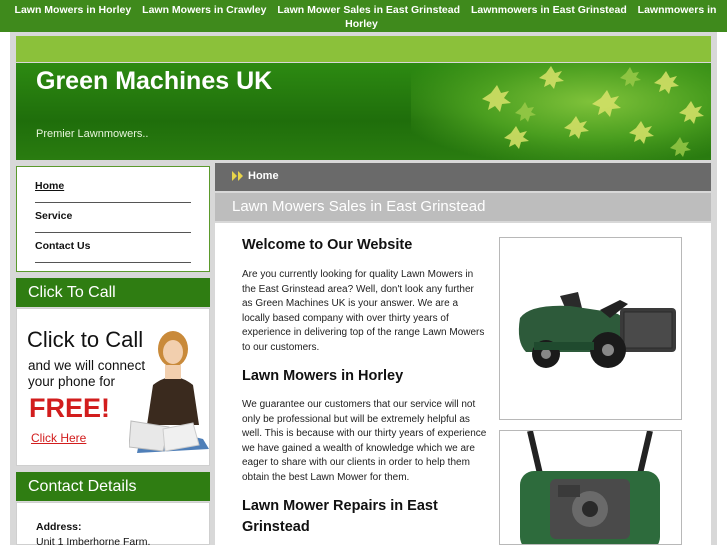  I want to click on welcome-heading: Welcome to Our Website, so click(327, 245).